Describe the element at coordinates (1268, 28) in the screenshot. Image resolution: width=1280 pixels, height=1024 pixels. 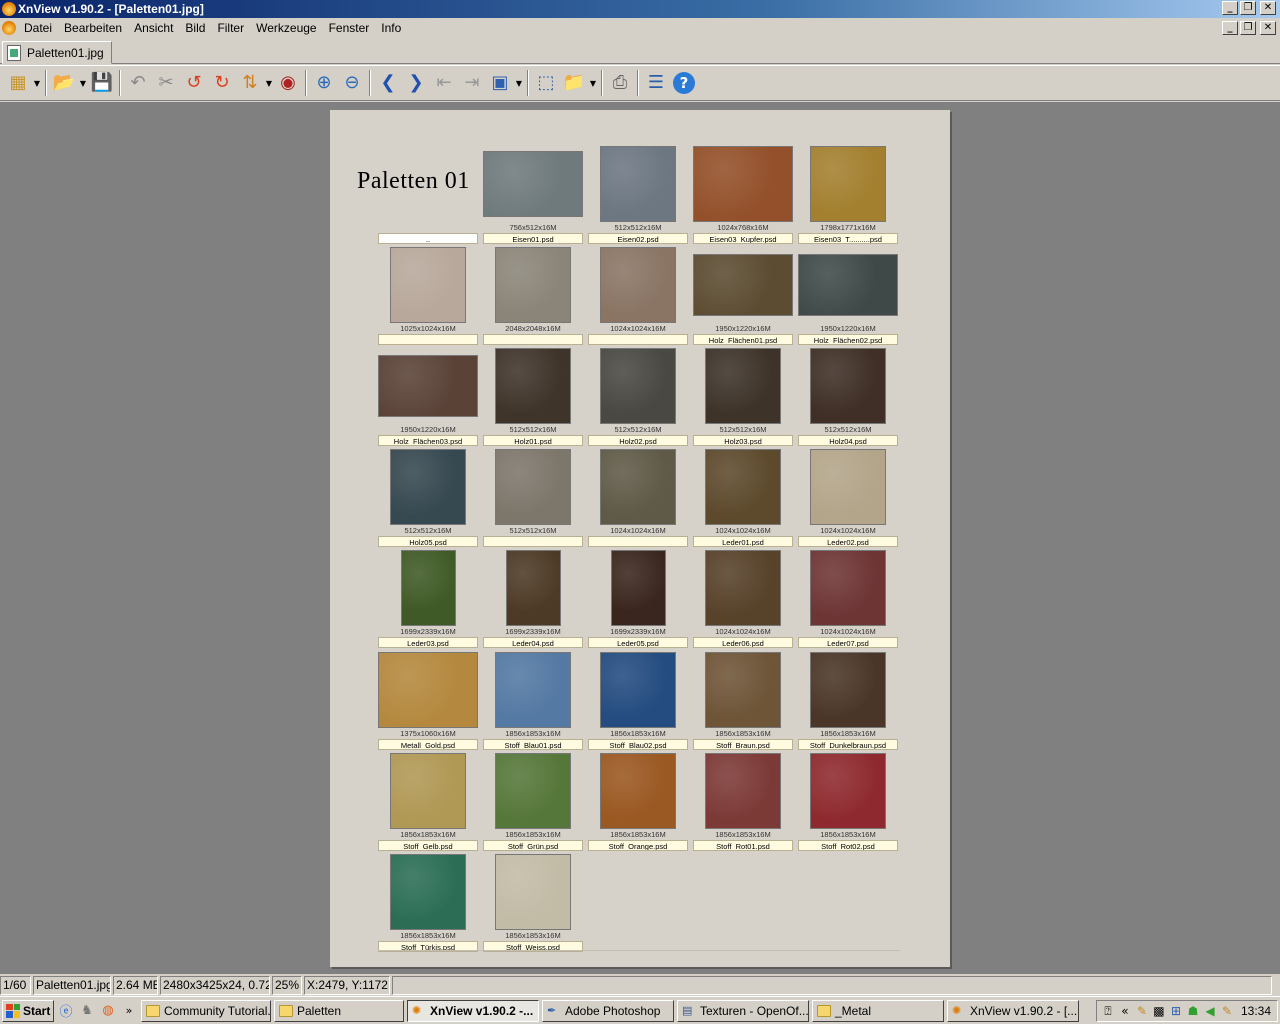
I see `doc-close-button: ✕` at that location.